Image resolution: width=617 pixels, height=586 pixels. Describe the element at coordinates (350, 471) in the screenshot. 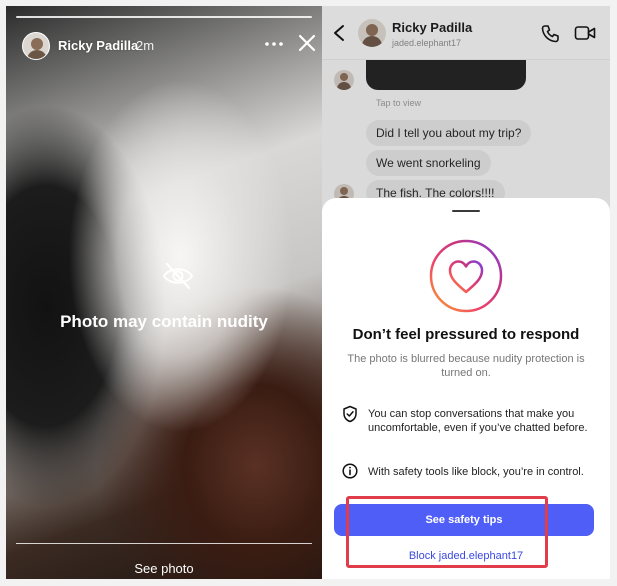

I see `info-icon` at that location.